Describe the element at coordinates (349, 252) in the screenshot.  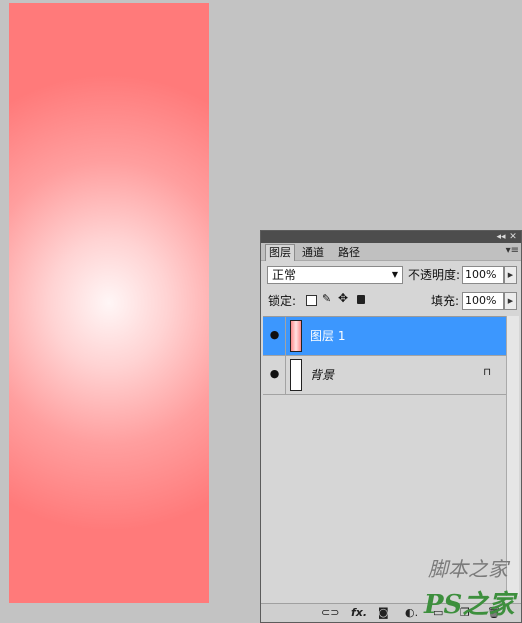
I see `tab-paths: 路径` at that location.